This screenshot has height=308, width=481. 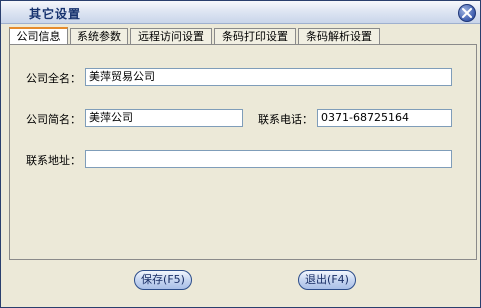 What do you see at coordinates (384, 118) in the screenshot?
I see `phone-field: 0371-68725164` at bounding box center [384, 118].